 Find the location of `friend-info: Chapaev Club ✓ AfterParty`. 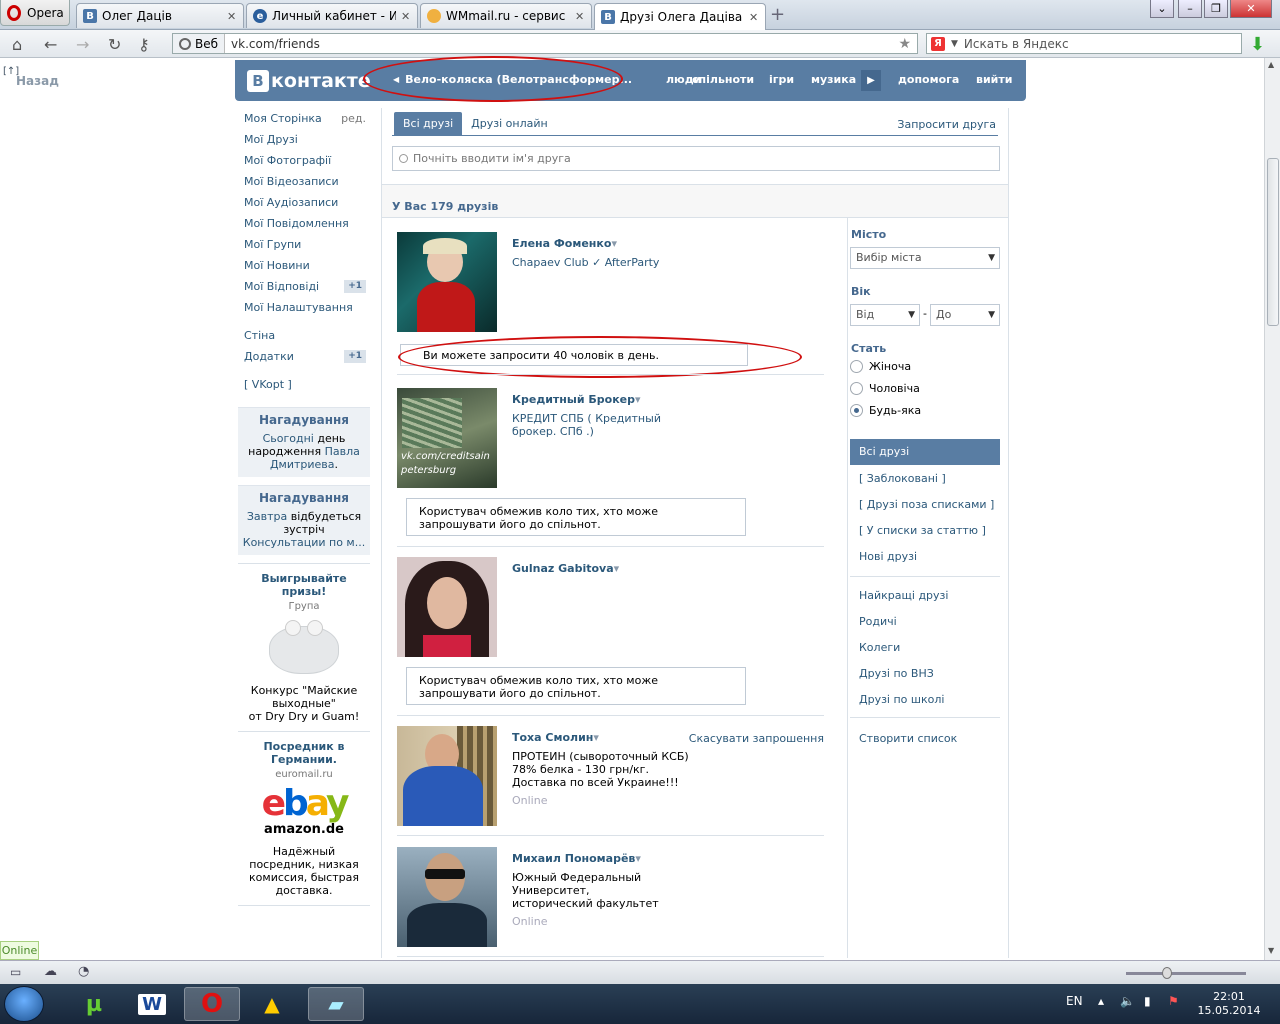

friend-info: Chapaev Club ✓ AfterParty is located at coordinates (612, 262).